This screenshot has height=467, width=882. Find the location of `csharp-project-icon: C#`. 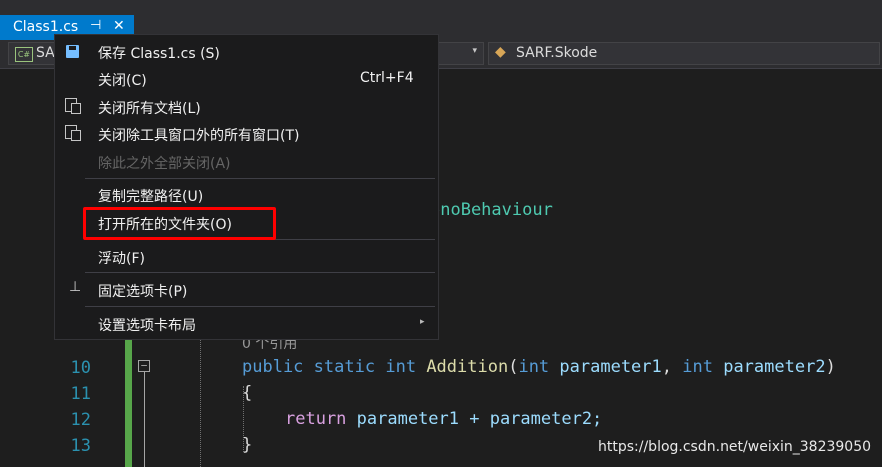

csharp-project-icon: C# is located at coordinates (24, 54).